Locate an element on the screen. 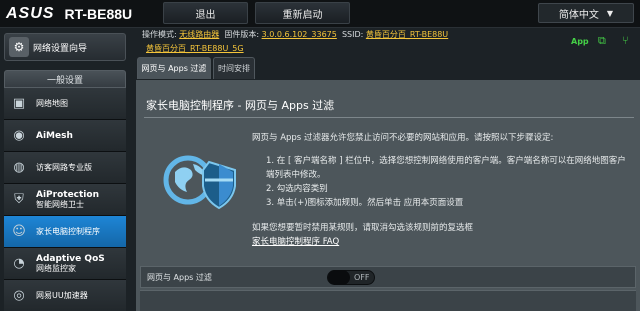 This screenshot has height=311, width=640. sidebar-item-uu-accelerator: ◎ 网易UU加速器 is located at coordinates (65, 295).